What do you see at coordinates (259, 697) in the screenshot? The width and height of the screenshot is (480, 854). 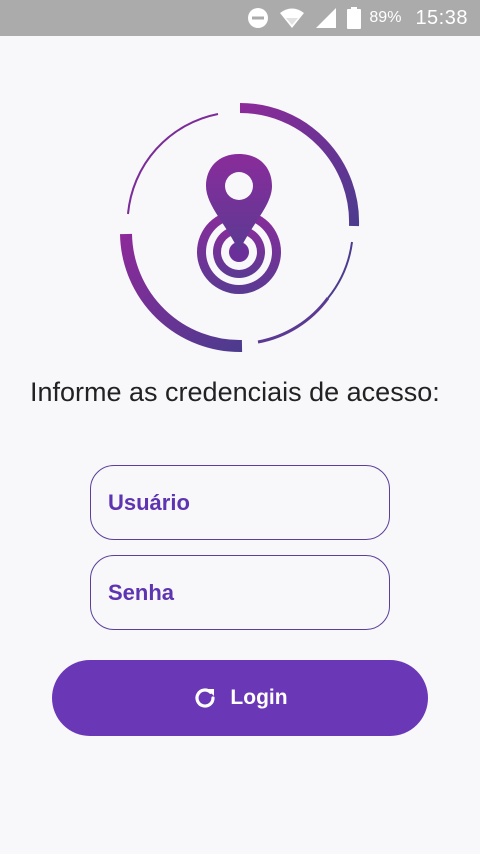 I see `login-button-label: Login` at bounding box center [259, 697].